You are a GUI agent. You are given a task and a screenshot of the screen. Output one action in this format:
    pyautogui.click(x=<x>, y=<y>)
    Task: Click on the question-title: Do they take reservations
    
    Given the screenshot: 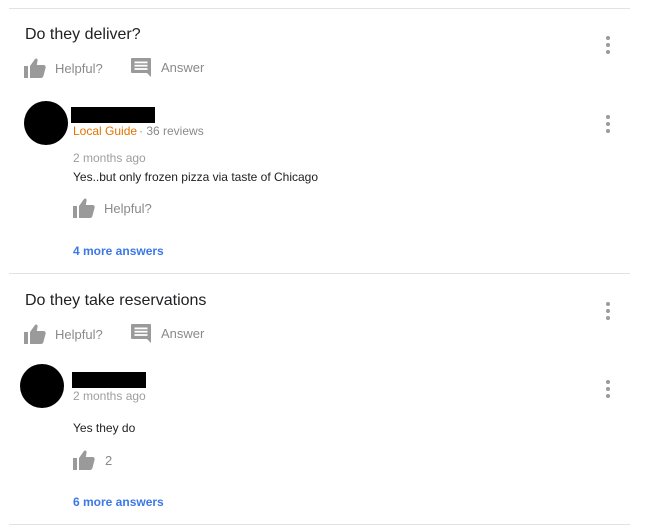 What is the action you would take?
    pyautogui.click(x=116, y=300)
    